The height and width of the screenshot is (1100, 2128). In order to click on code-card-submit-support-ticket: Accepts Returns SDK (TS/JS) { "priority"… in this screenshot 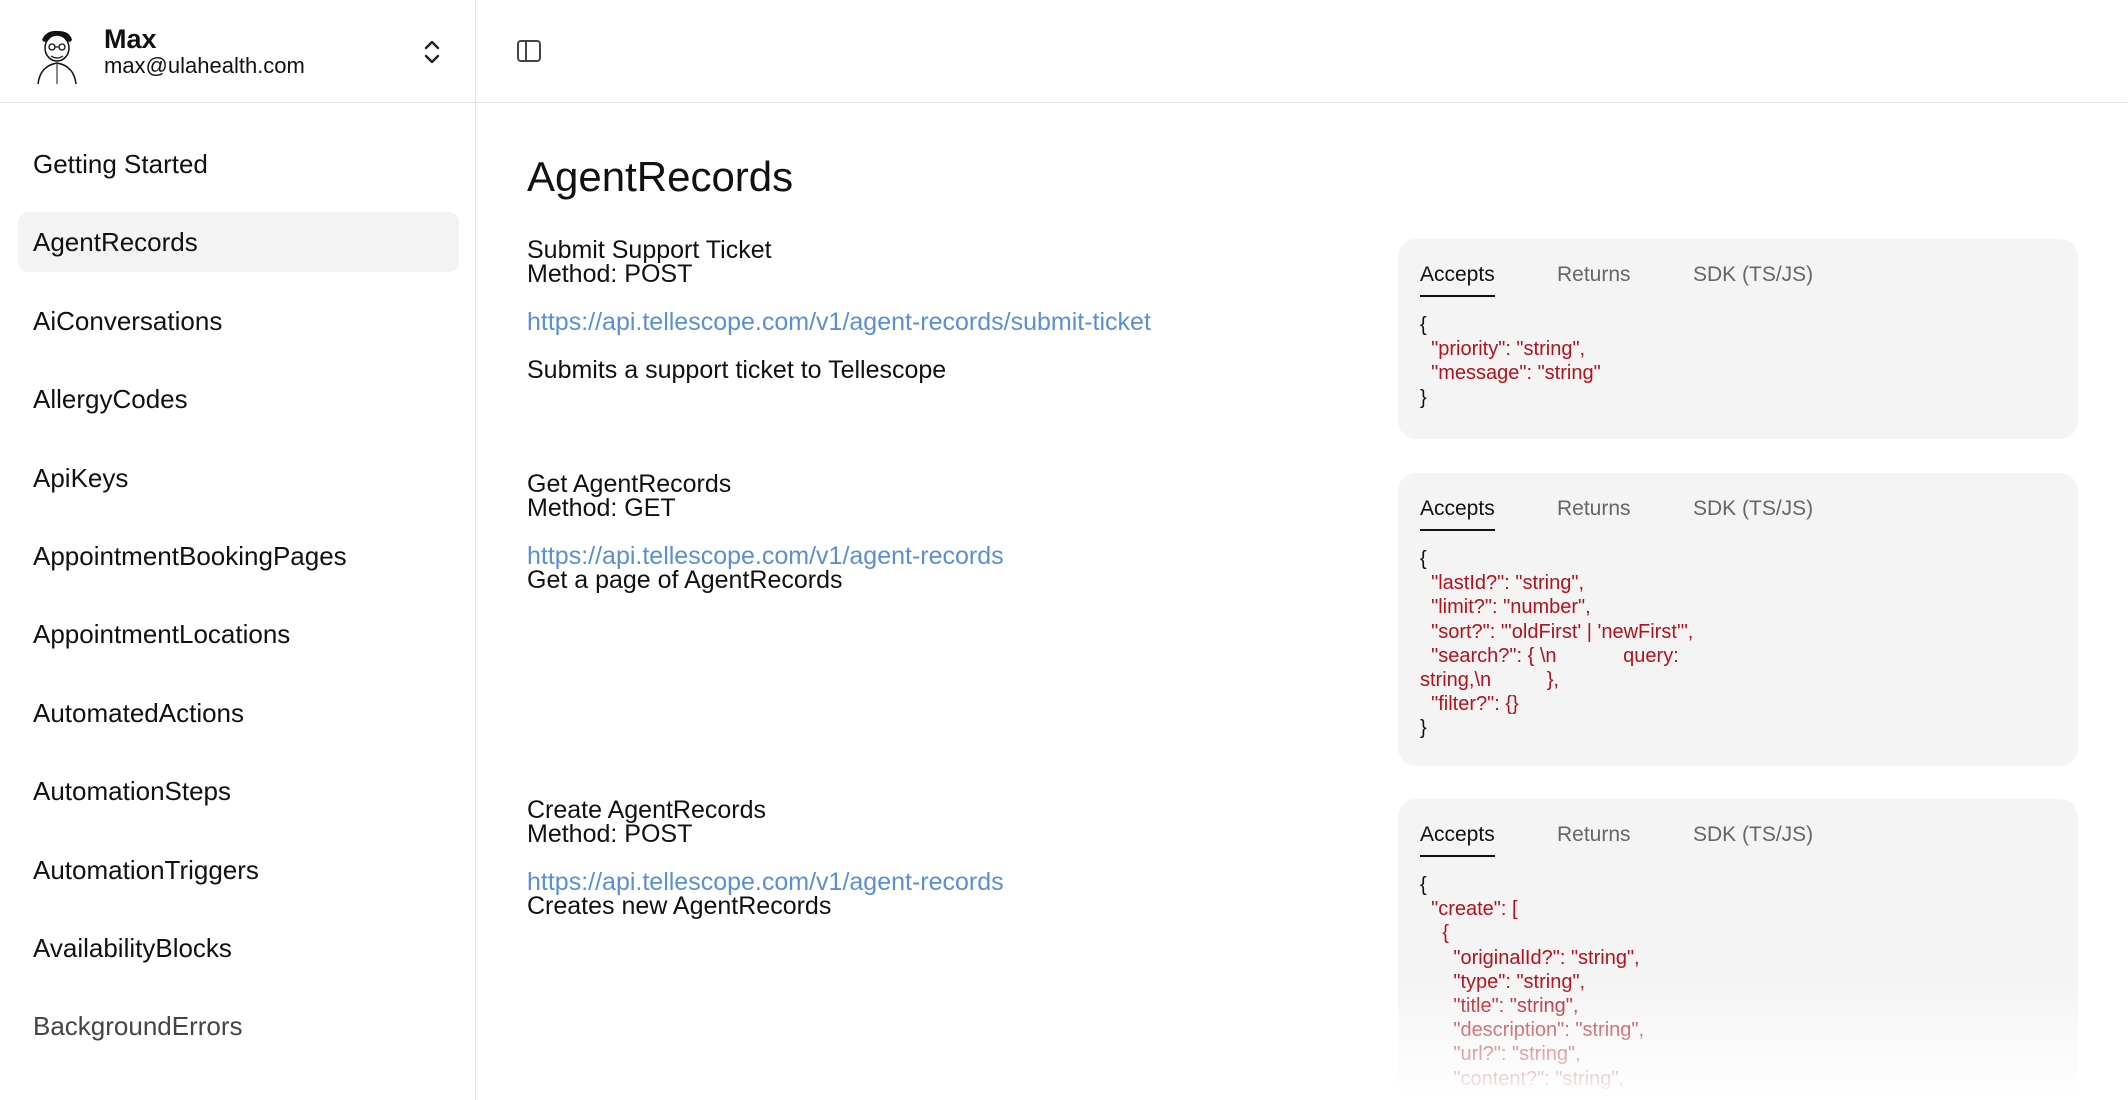, I will do `click(1738, 339)`.